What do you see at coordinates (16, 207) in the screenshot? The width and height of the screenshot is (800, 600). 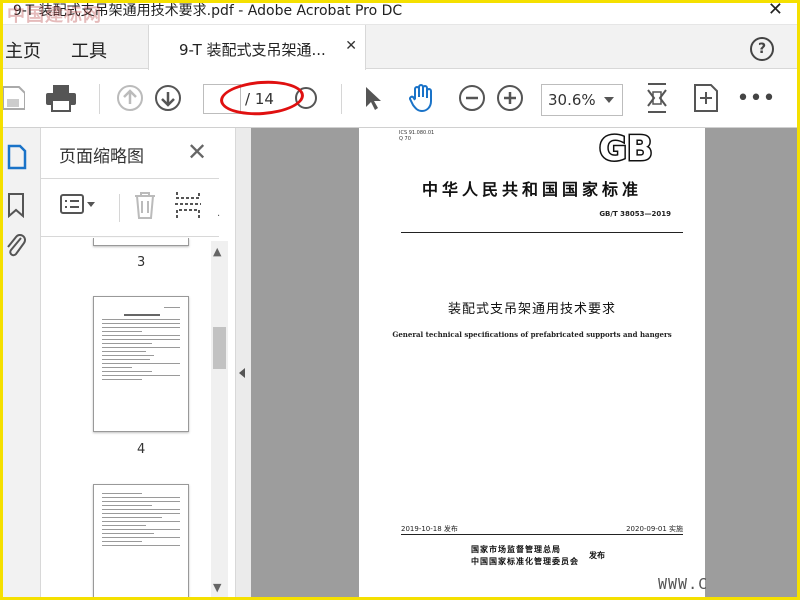 I see `bookmark-icon` at bounding box center [16, 207].